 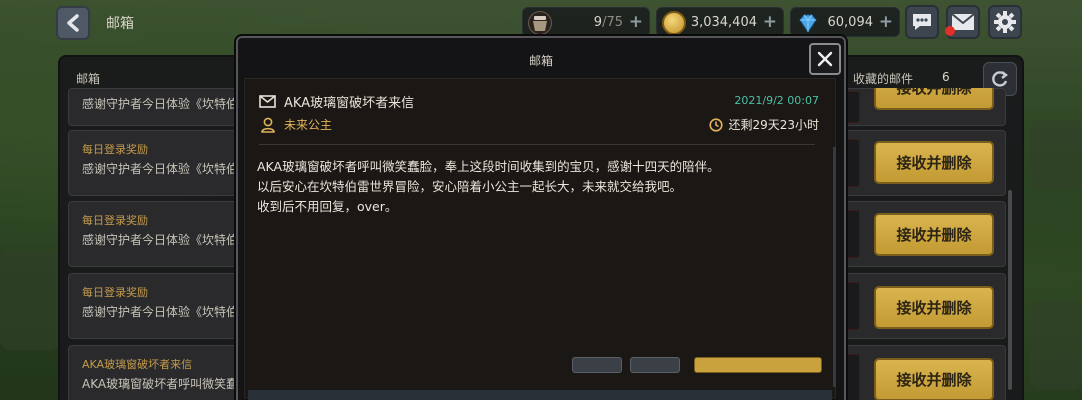 I want to click on stamina-value: 9/75, so click(x=608, y=22).